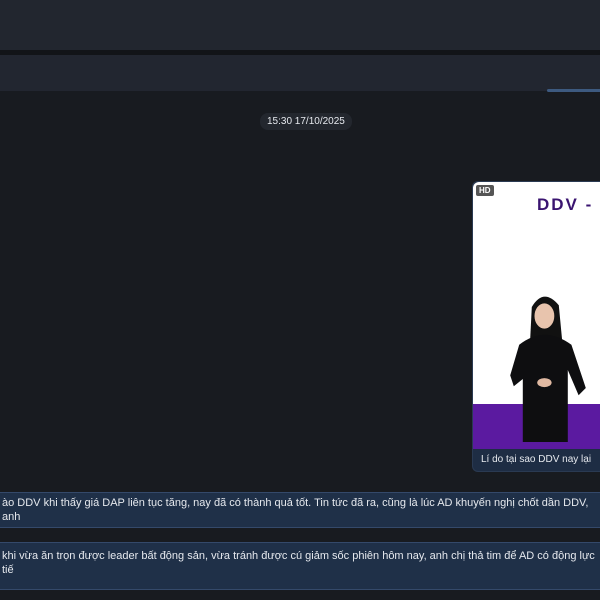 This screenshot has width=600, height=600. Describe the element at coordinates (300, 25) in the screenshot. I see `top-bar` at that location.